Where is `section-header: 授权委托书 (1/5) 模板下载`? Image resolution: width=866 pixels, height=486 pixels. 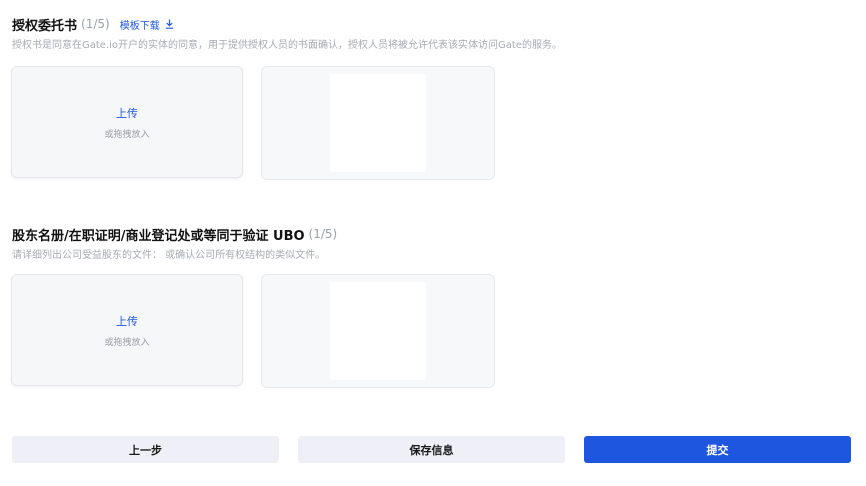 section-header: 授权委托书 (1/5) 模板下载 is located at coordinates (287, 24).